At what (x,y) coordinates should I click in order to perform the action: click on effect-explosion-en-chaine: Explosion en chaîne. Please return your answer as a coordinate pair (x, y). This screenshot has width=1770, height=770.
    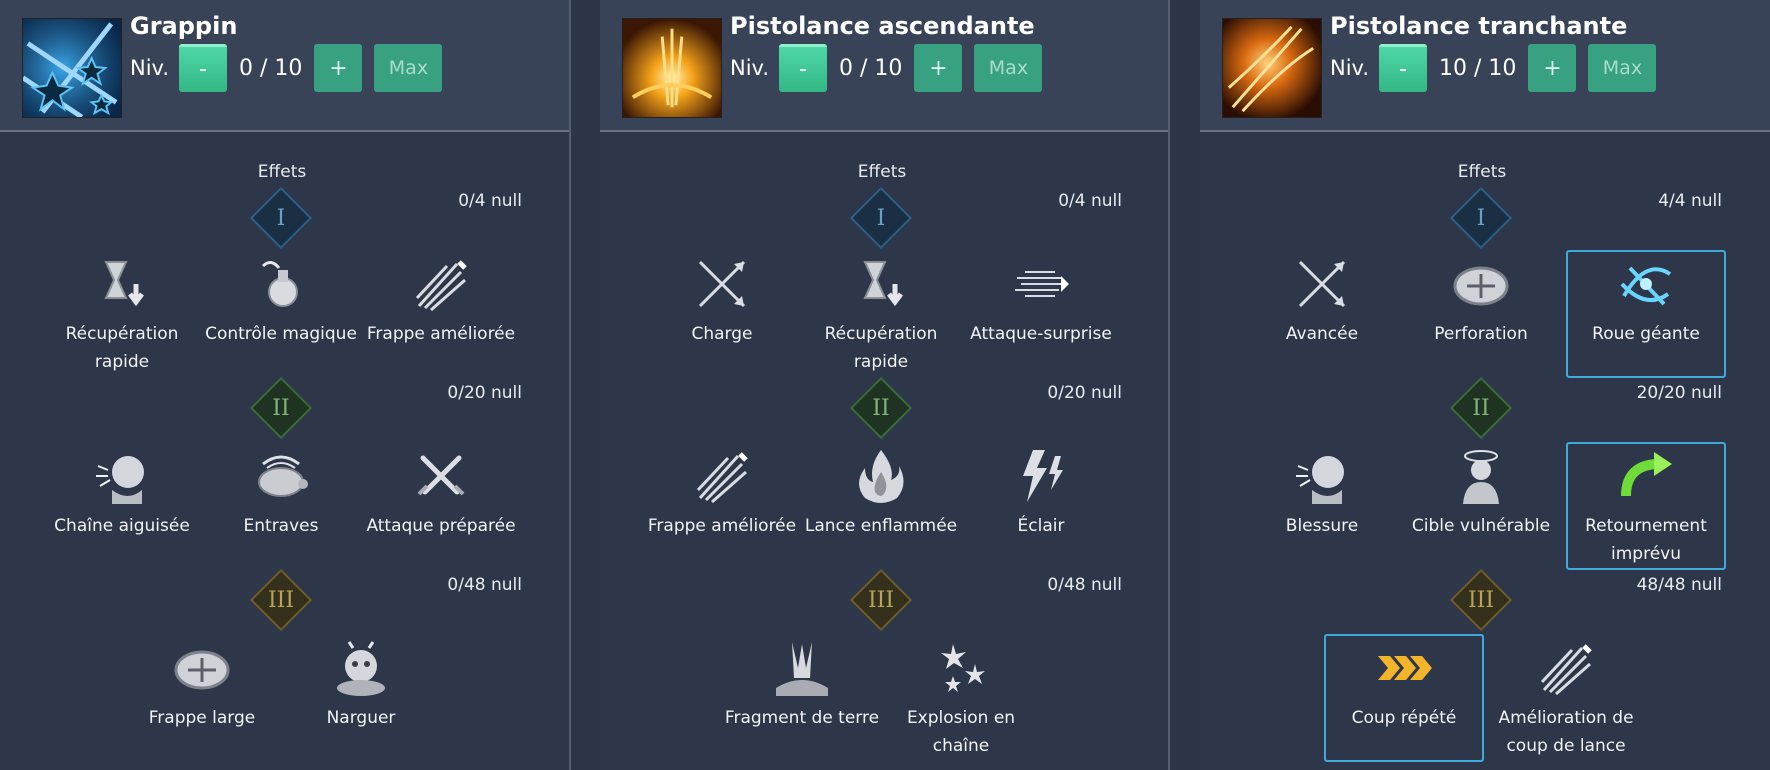
    Looking at the image, I should click on (961, 699).